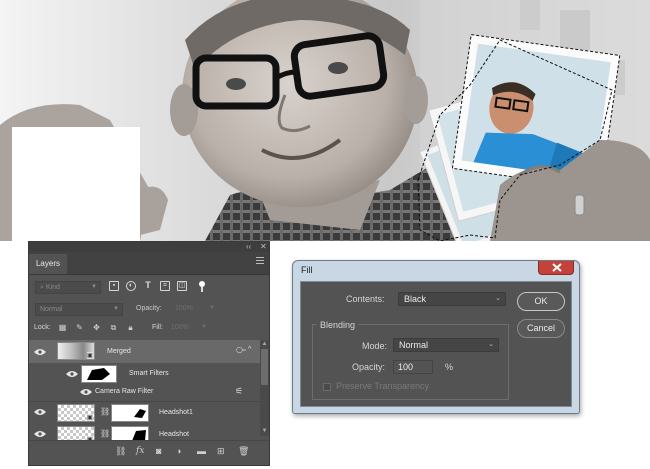  I want to click on opacity-input: 100, so click(413, 367).